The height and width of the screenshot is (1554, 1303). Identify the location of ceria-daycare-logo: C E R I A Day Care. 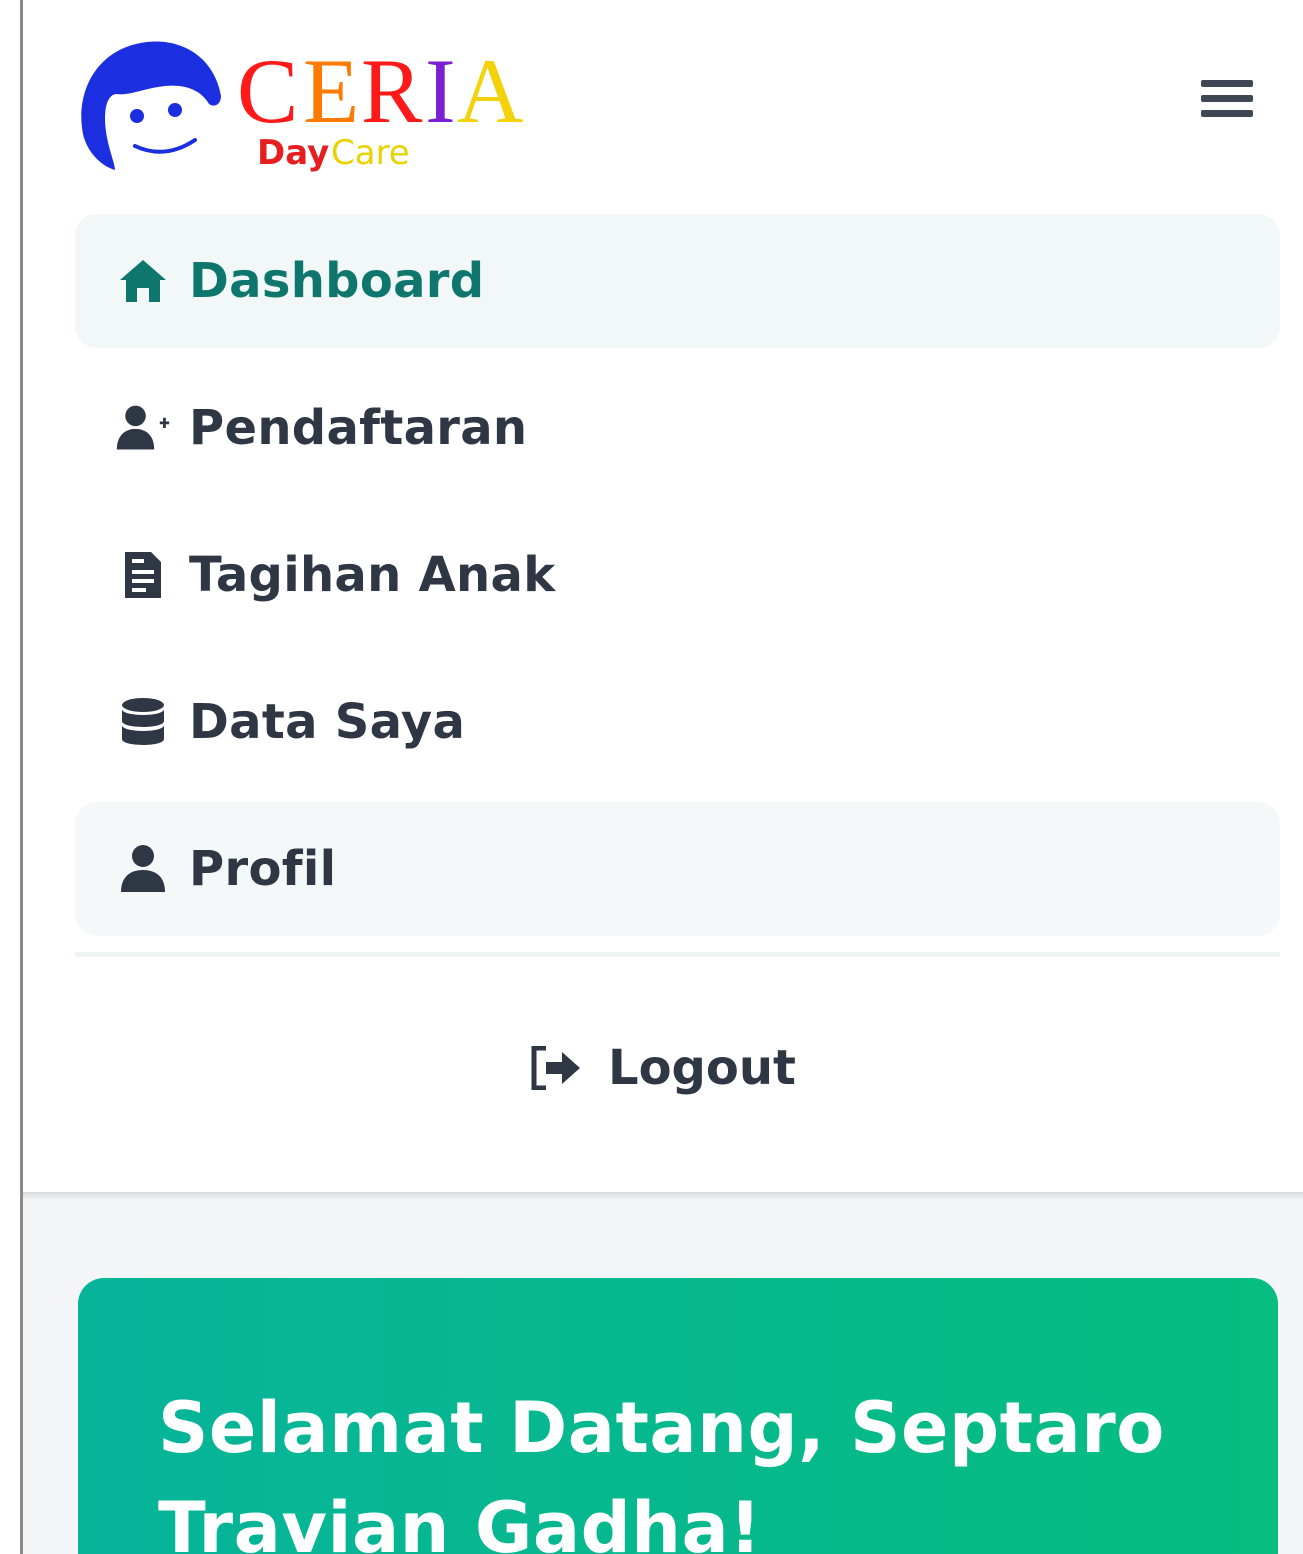
(310, 105).